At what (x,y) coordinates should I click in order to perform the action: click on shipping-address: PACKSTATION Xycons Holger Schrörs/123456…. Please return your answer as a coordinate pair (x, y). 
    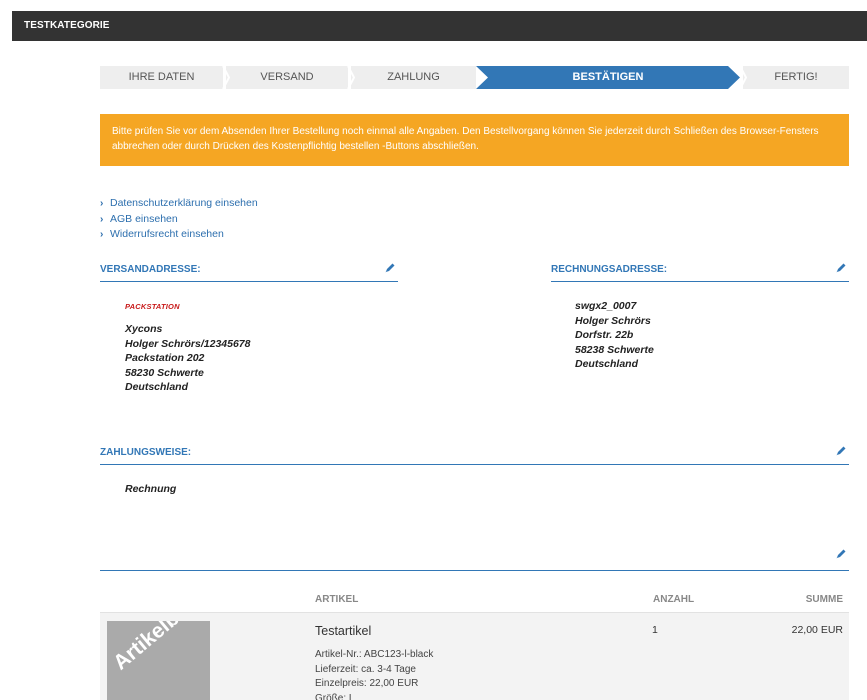
    Looking at the image, I should click on (188, 348).